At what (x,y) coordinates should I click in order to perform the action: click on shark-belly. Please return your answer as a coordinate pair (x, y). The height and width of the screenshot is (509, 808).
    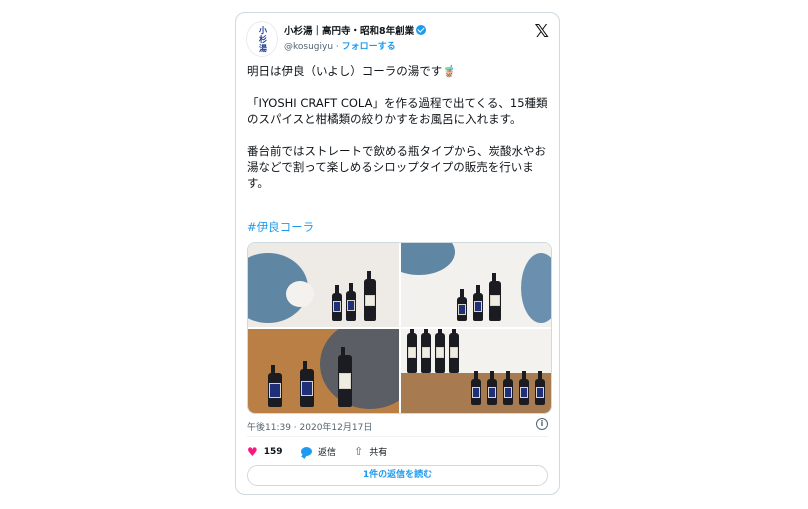
    Looking at the image, I should click on (300, 294).